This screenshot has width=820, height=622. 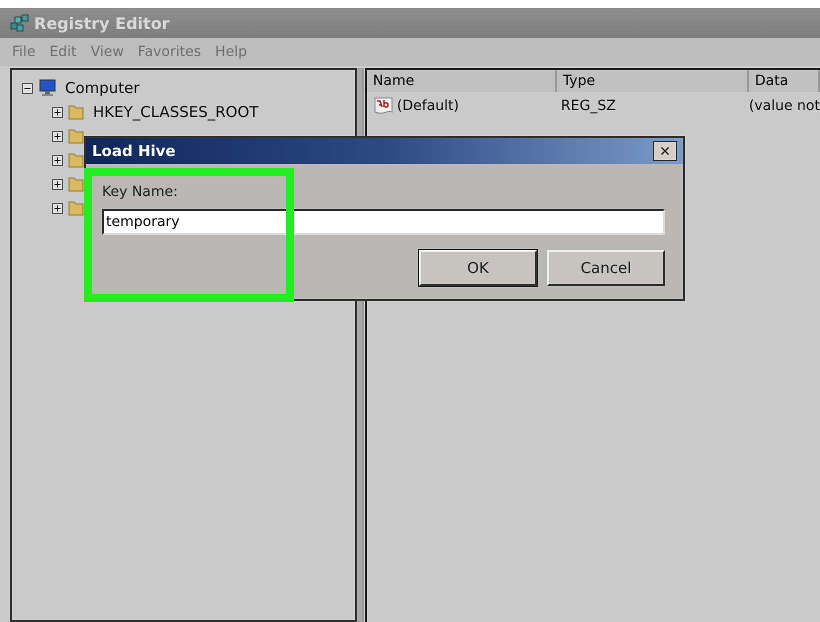 I want to click on tree-item: Computer, so click(x=102, y=88).